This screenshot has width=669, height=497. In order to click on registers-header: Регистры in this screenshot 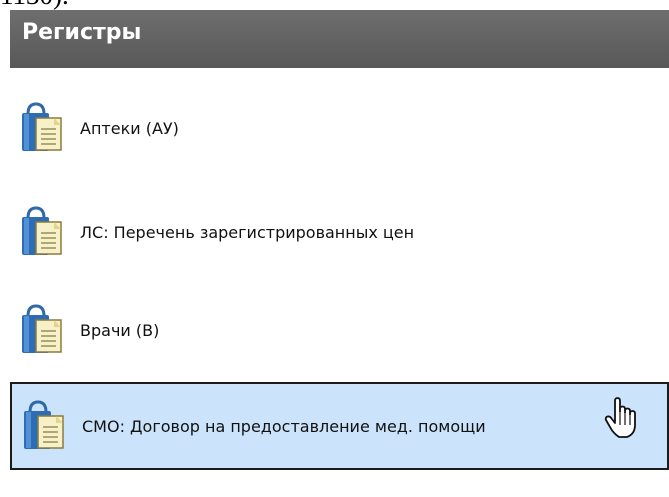, I will do `click(339, 39)`.